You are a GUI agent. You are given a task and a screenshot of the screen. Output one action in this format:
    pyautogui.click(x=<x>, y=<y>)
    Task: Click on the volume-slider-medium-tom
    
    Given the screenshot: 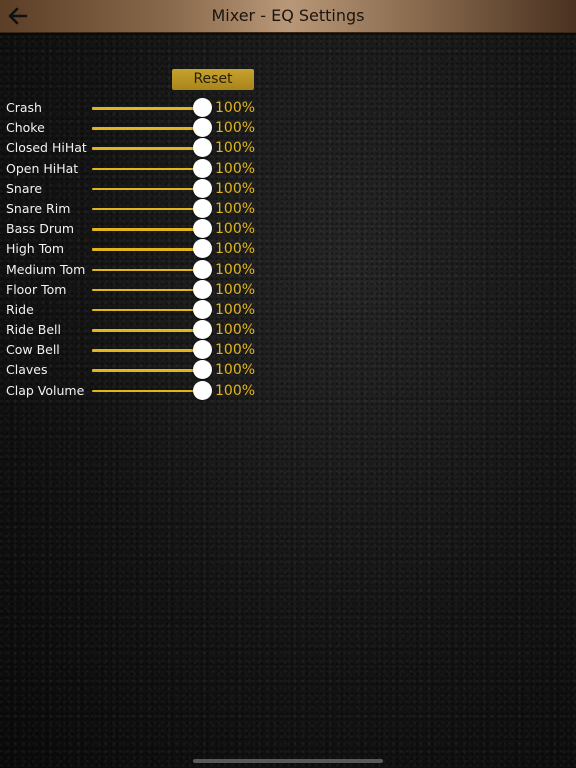 What is the action you would take?
    pyautogui.click(x=152, y=269)
    